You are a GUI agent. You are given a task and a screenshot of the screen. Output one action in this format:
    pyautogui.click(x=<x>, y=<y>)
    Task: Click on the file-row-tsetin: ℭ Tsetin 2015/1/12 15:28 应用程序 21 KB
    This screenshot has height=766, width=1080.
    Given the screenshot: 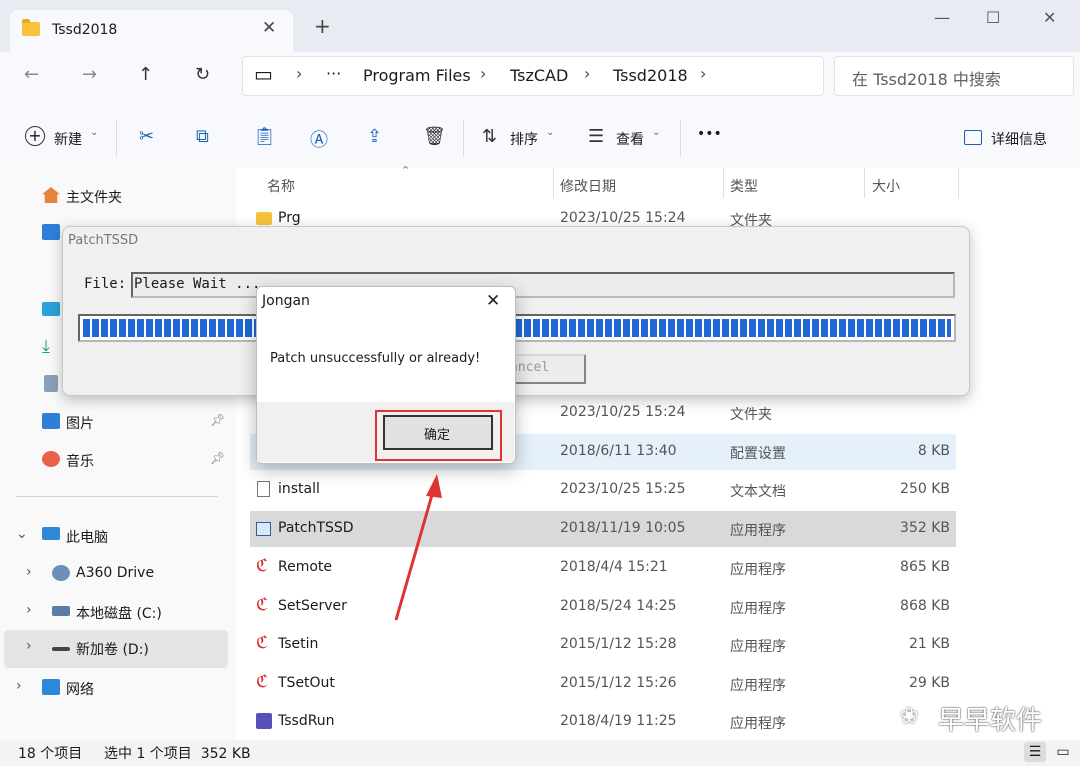 What is the action you would take?
    pyautogui.click(x=603, y=645)
    